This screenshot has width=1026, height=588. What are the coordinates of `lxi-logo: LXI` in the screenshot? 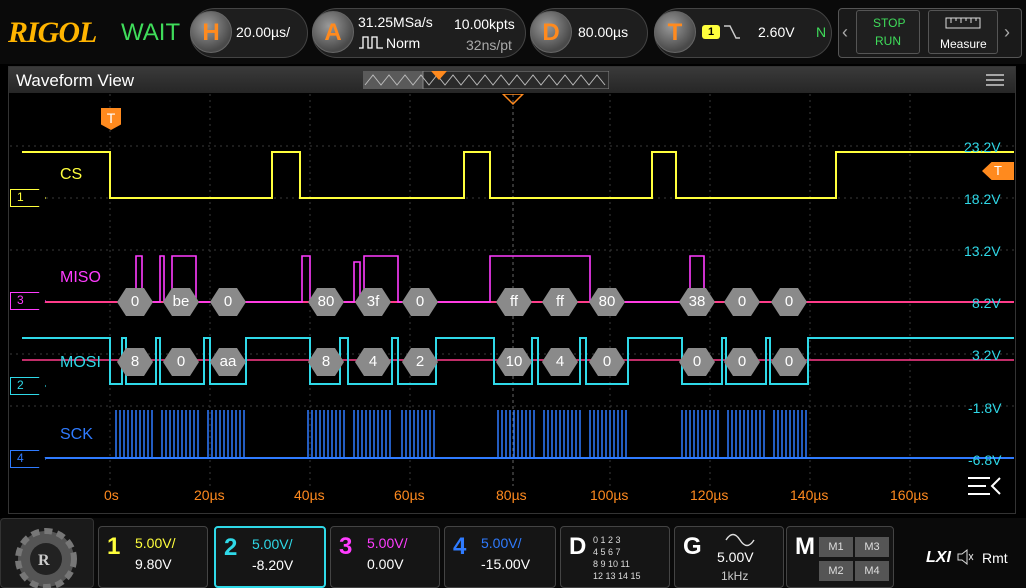 It's located at (938, 557).